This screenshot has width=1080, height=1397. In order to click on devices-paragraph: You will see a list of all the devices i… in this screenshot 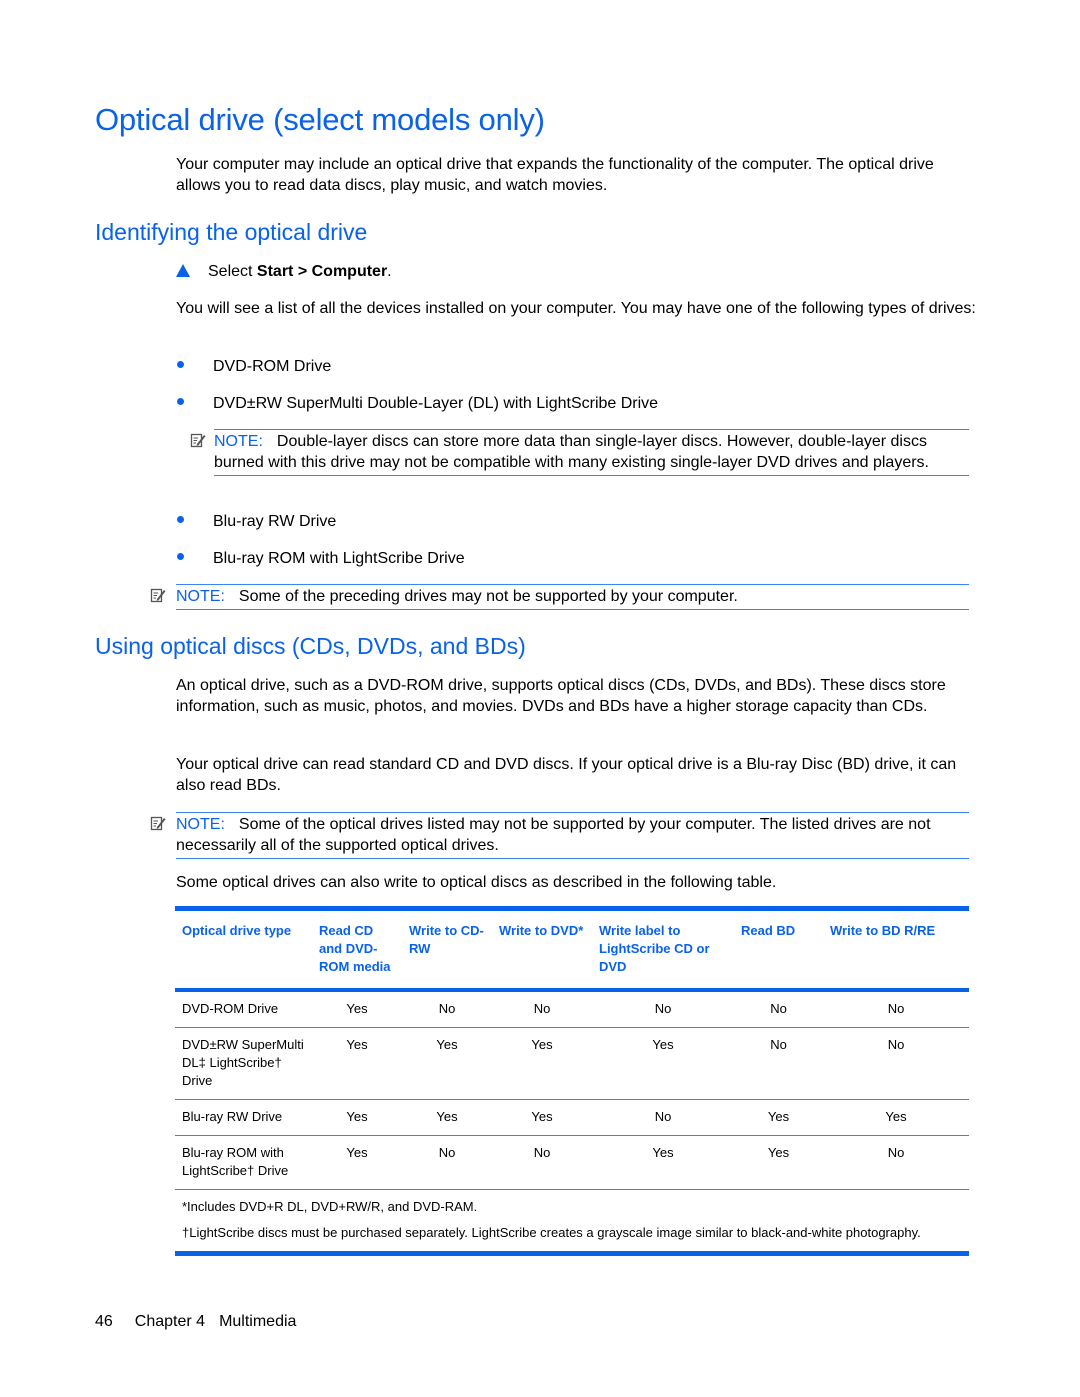, I will do `click(576, 308)`.